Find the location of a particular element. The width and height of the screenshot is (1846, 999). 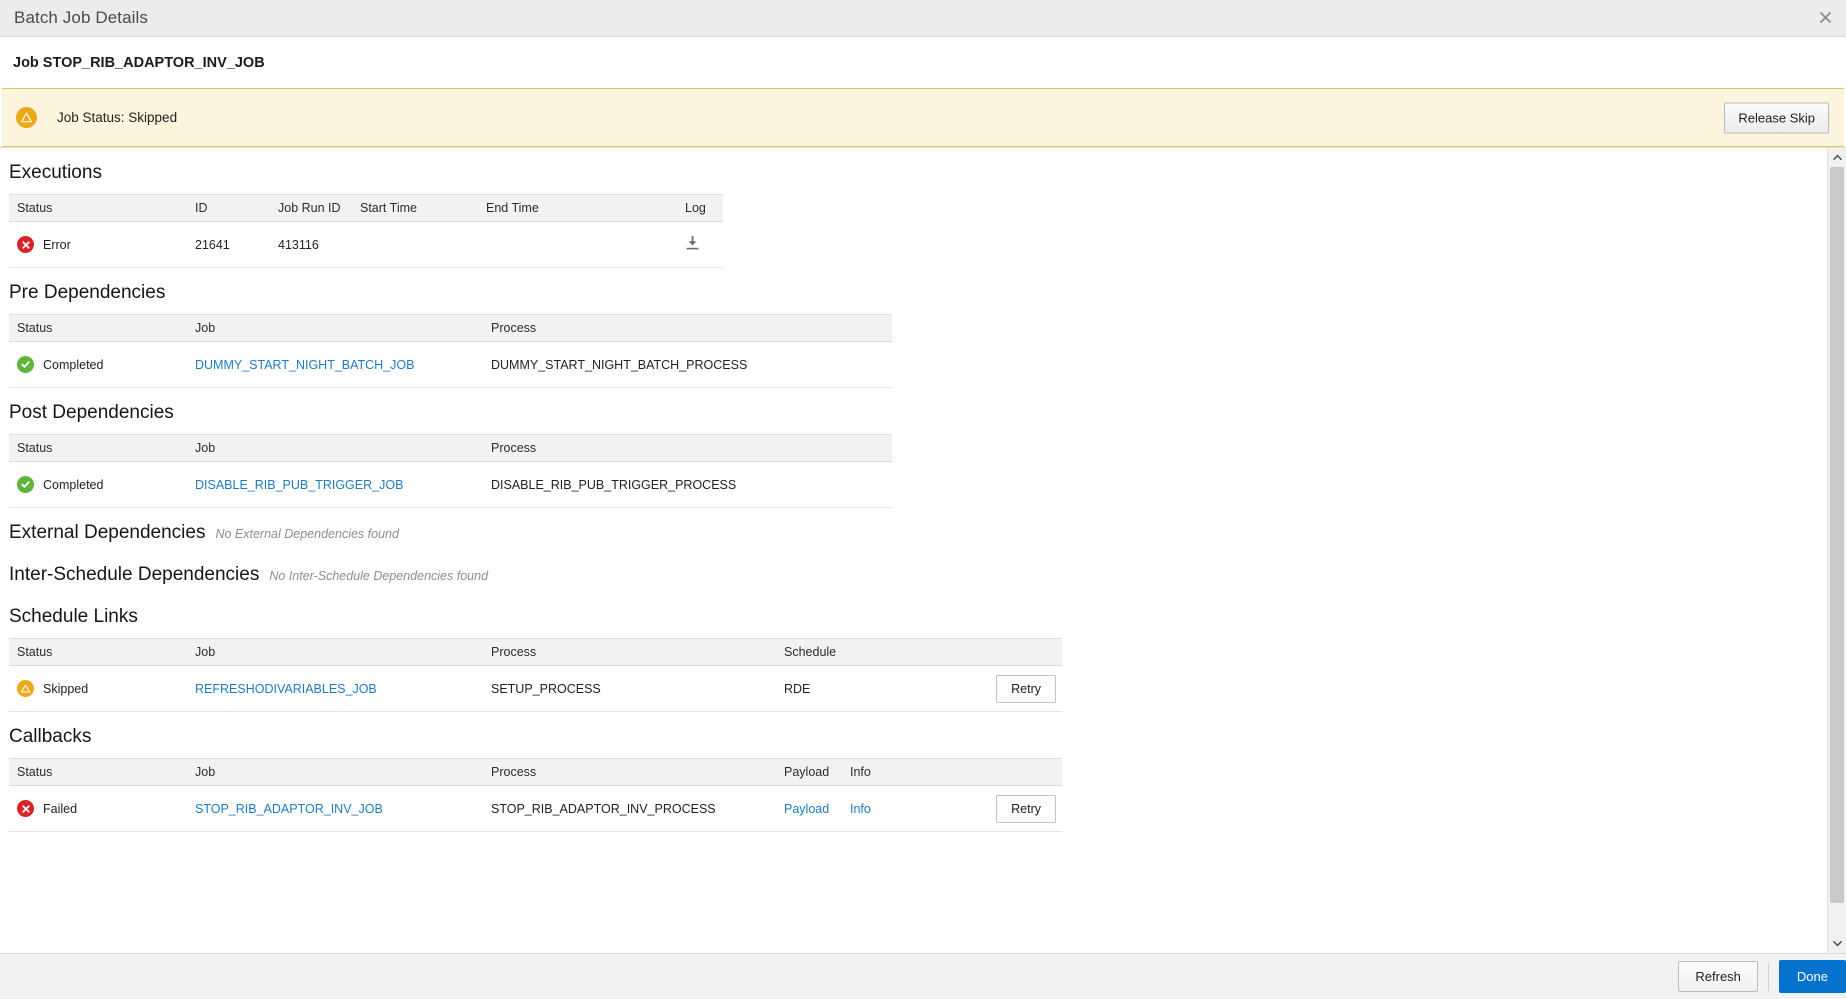

job-title: Job STOP_RIB_ADAPTOR_INV_JOB is located at coordinates (139, 63).